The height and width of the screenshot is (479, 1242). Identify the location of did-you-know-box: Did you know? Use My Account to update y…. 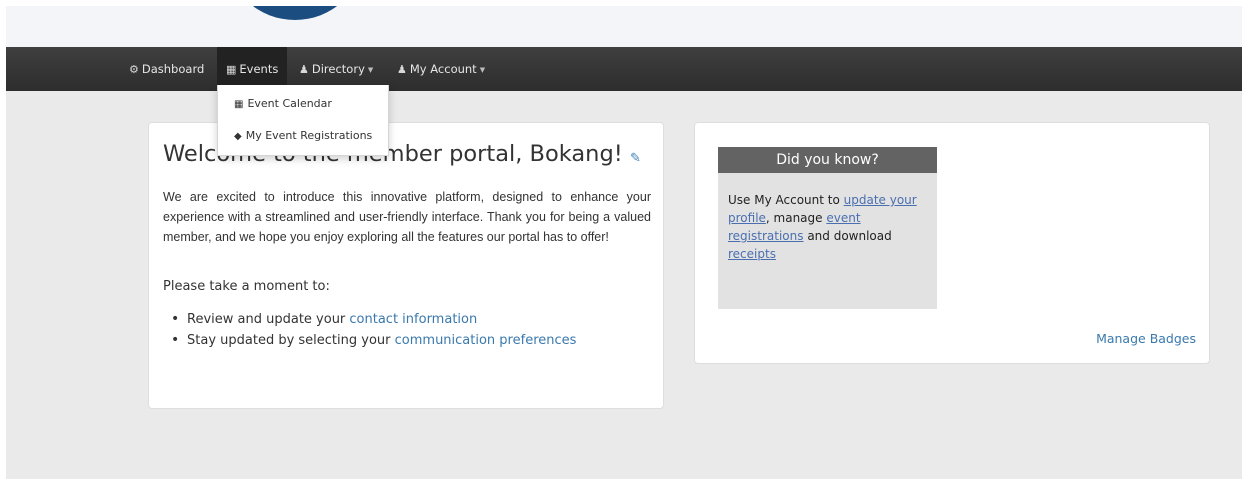
(827, 228).